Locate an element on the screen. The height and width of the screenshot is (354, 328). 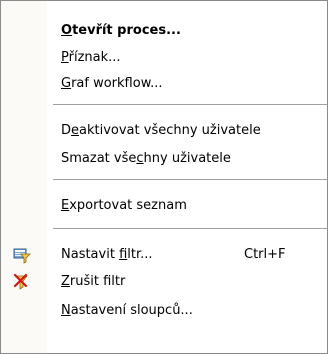
menu-item-export-list: Exportovat seznam is located at coordinates (164, 206).